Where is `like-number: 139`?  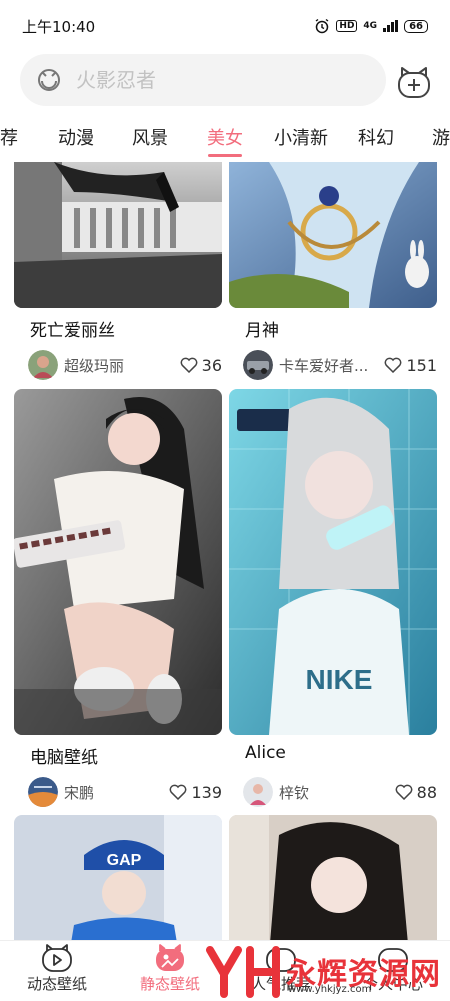
like-number: 139 is located at coordinates (206, 792).